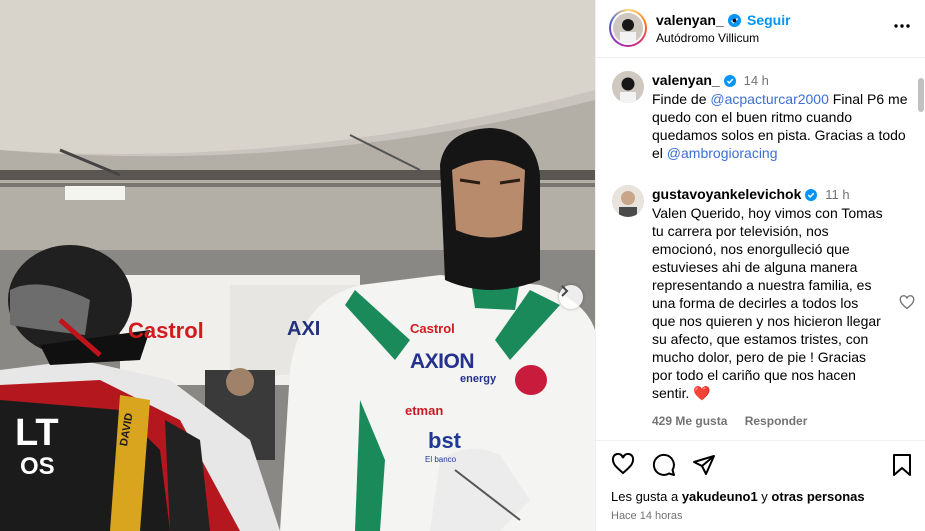  Describe the element at coordinates (623, 464) in the screenshot. I see `heart-icon` at that location.